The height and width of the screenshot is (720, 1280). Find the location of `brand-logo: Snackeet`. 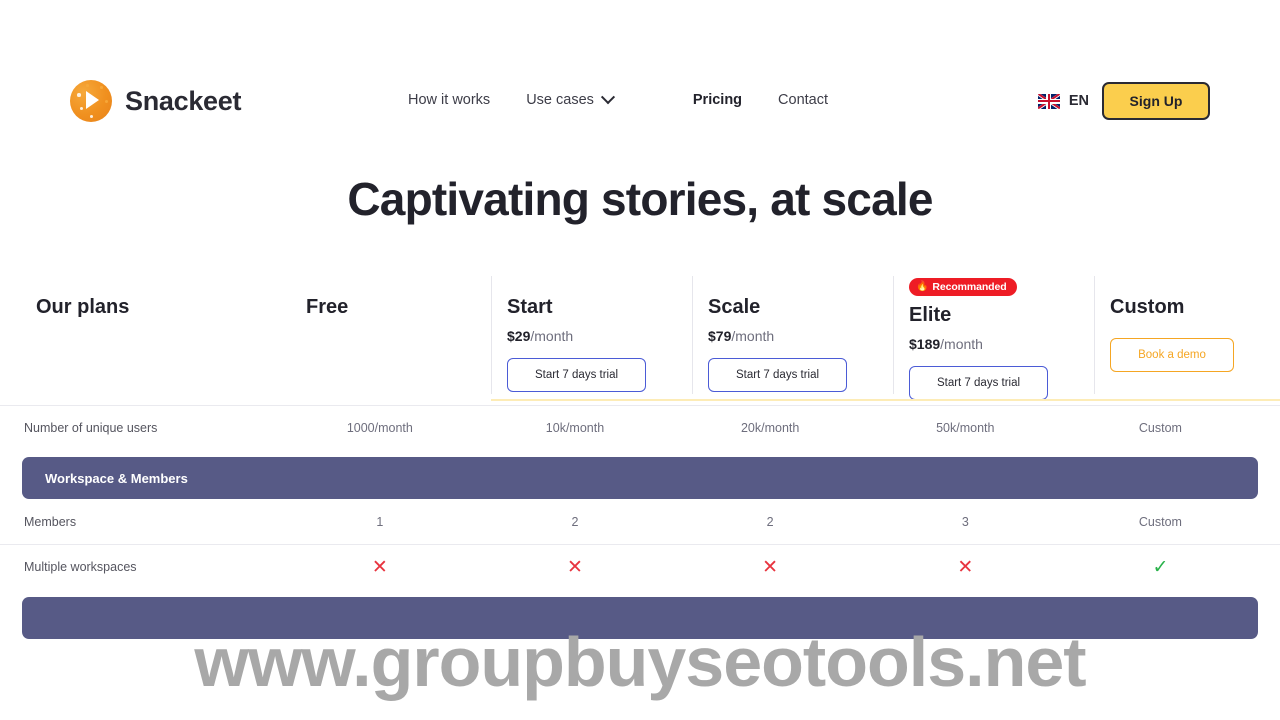

brand-logo: Snackeet is located at coordinates (155, 101).